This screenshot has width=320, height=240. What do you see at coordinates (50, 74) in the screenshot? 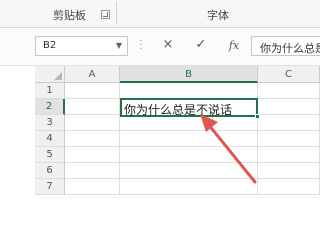
I see `select-all-corner` at bounding box center [50, 74].